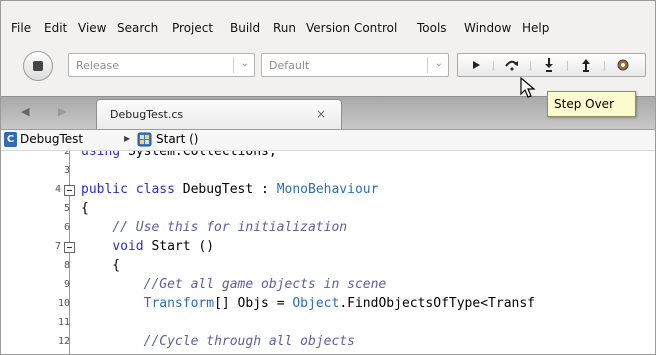 The width and height of the screenshot is (656, 355). I want to click on target-value: Default, so click(289, 65).